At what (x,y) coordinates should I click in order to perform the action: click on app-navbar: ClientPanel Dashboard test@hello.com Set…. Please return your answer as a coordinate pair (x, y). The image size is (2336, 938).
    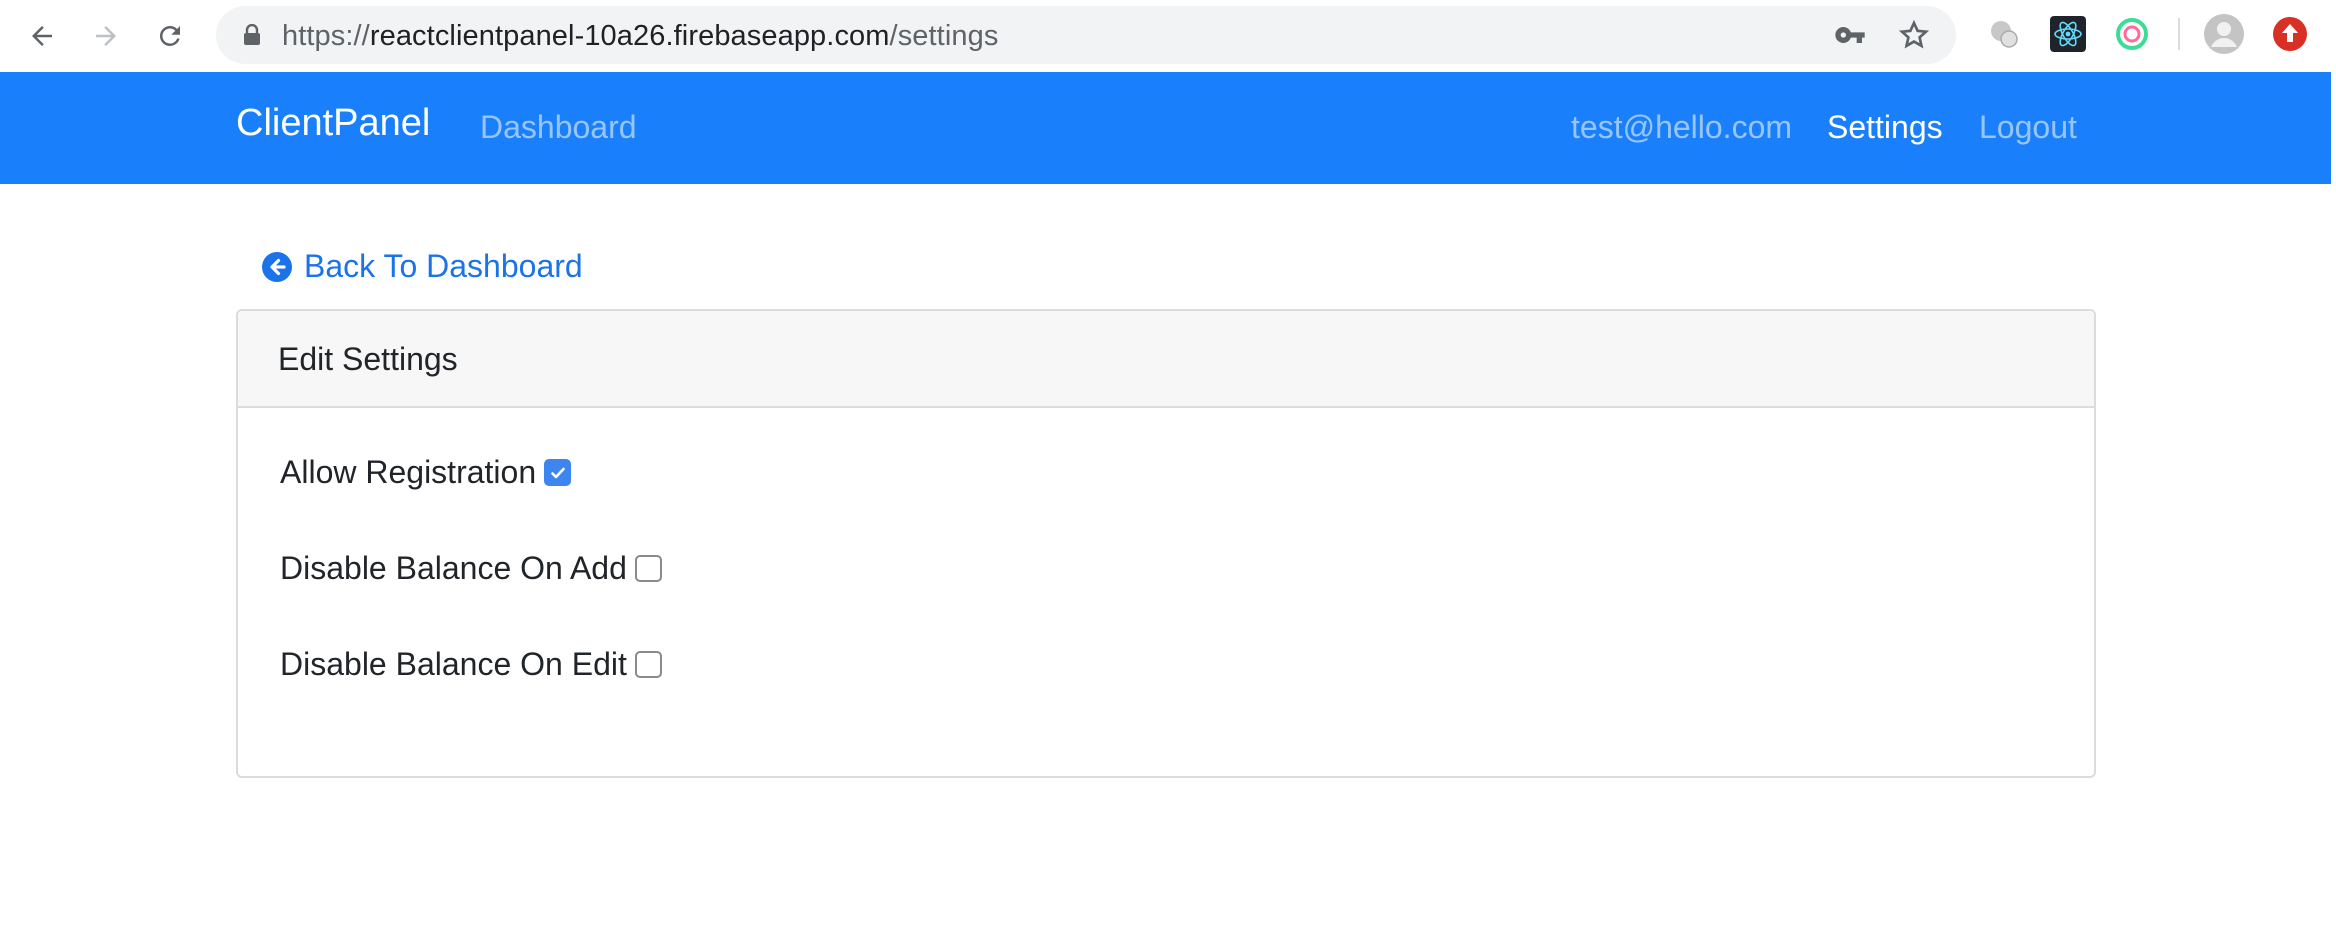
    Looking at the image, I should click on (1168, 128).